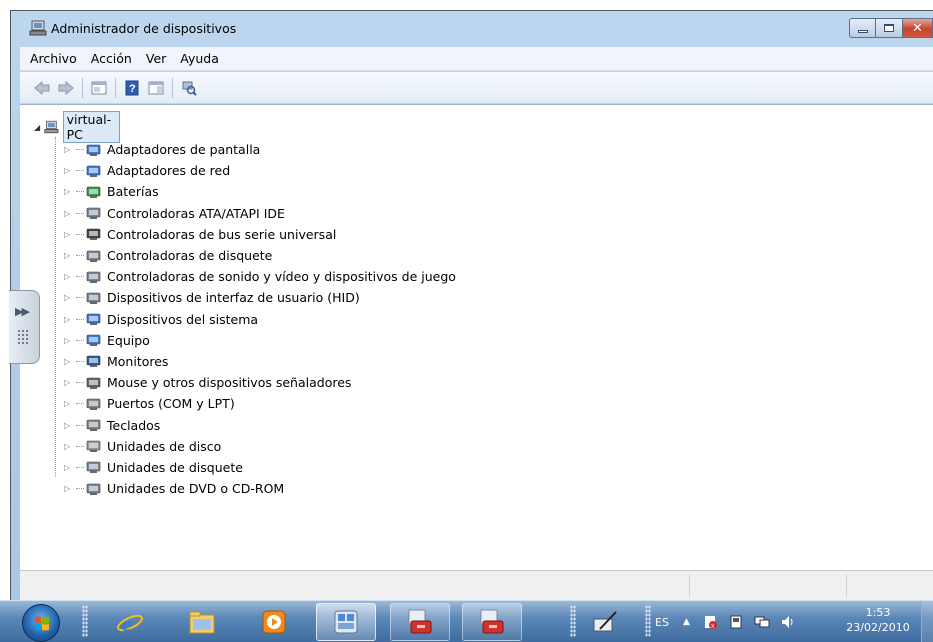 The width and height of the screenshot is (933, 642). What do you see at coordinates (229, 383) in the screenshot?
I see `tree-item-label: Mouse y otros dispositivos señaladores` at bounding box center [229, 383].